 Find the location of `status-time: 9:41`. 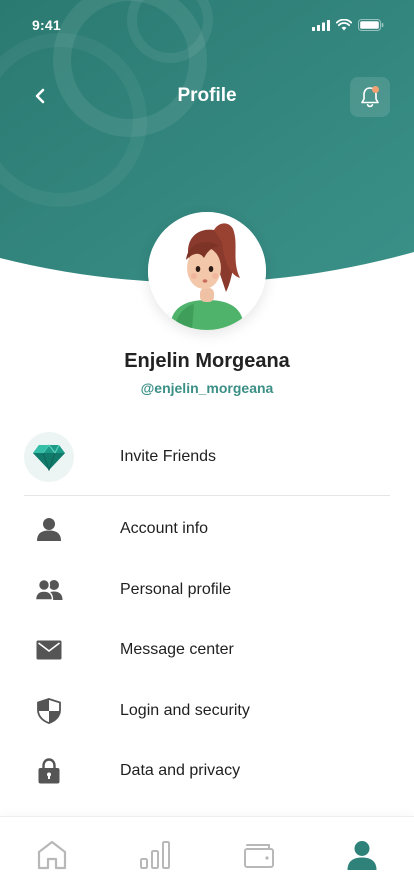

status-time: 9:41 is located at coordinates (46, 25).